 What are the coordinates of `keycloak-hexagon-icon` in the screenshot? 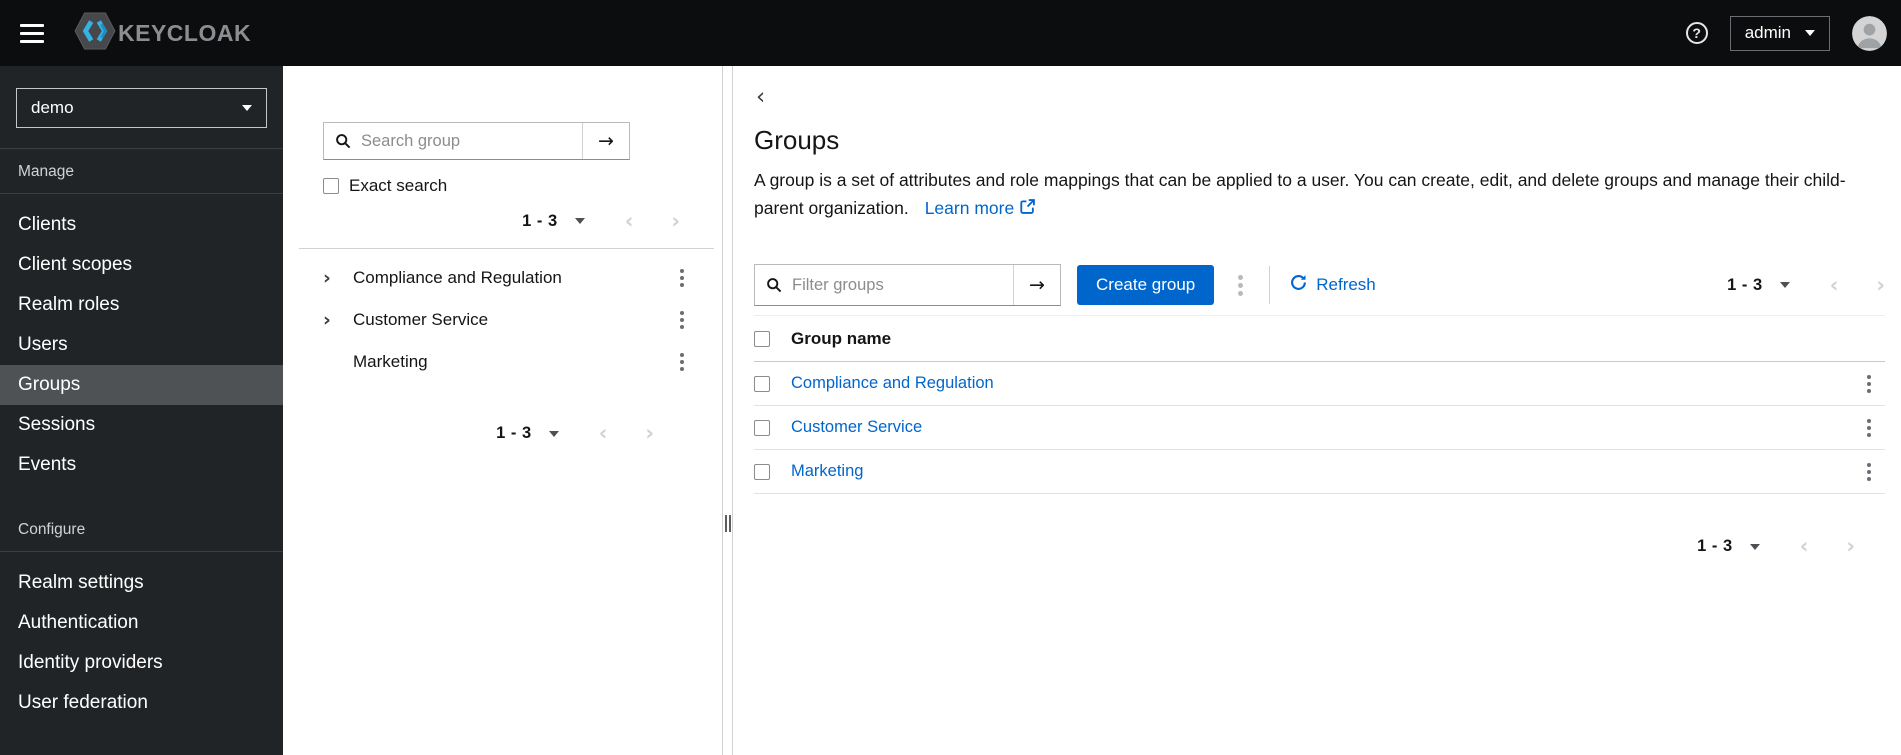 It's located at (95, 33).